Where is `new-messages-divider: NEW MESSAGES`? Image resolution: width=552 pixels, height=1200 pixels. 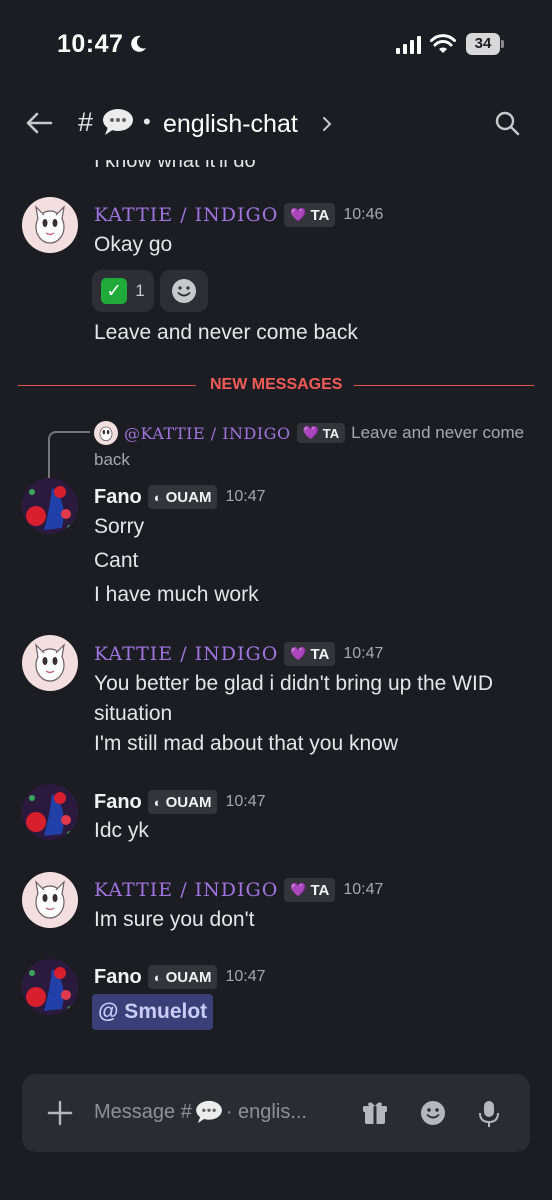
new-messages-divider: NEW MESSAGES is located at coordinates (276, 386).